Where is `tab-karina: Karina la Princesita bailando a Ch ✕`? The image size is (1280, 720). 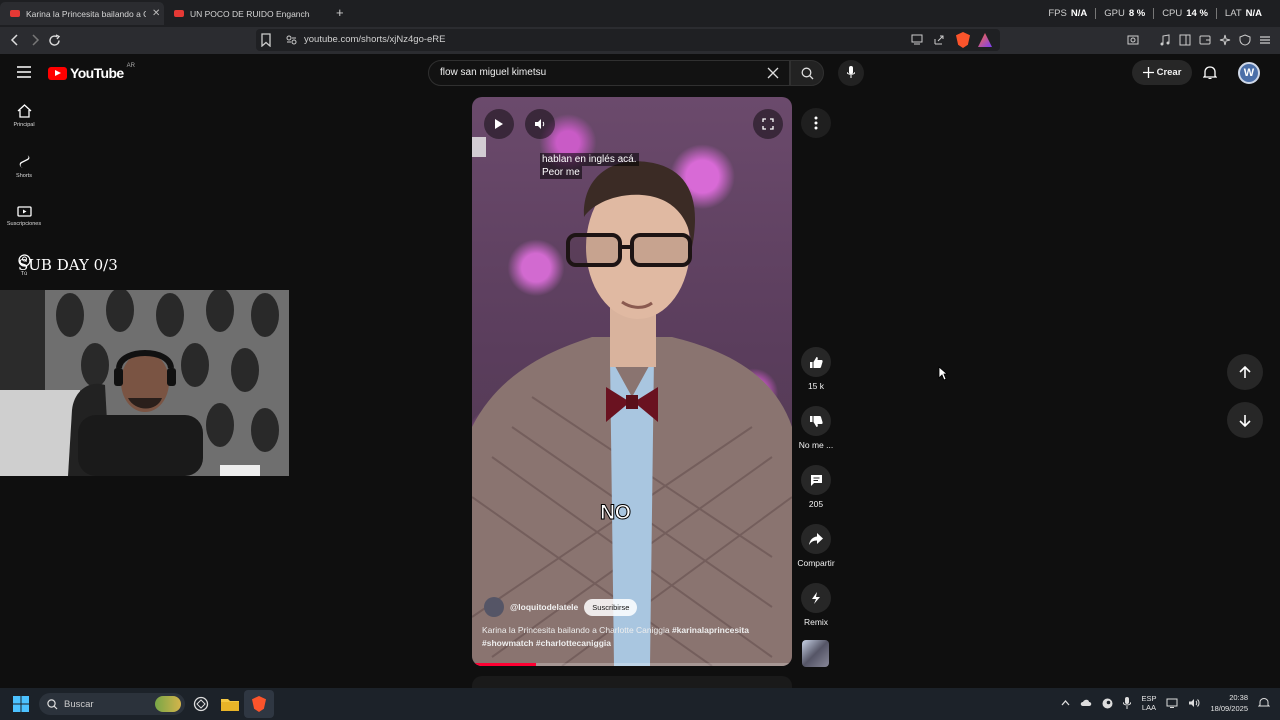 tab-karina: Karina la Princesita bailando a Ch ✕ is located at coordinates (82, 13).